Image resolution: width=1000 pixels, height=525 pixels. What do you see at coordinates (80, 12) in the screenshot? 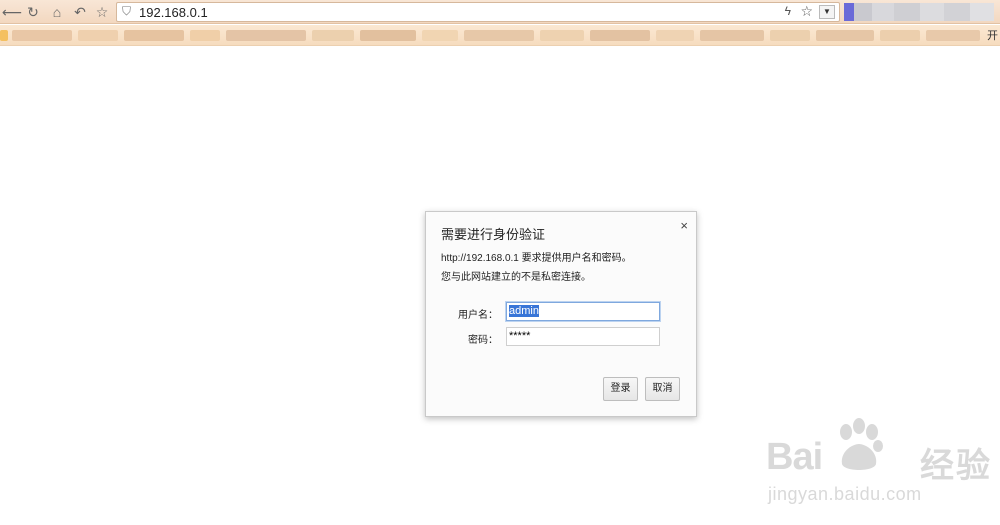
I see `undo-icon: ↶` at bounding box center [80, 12].